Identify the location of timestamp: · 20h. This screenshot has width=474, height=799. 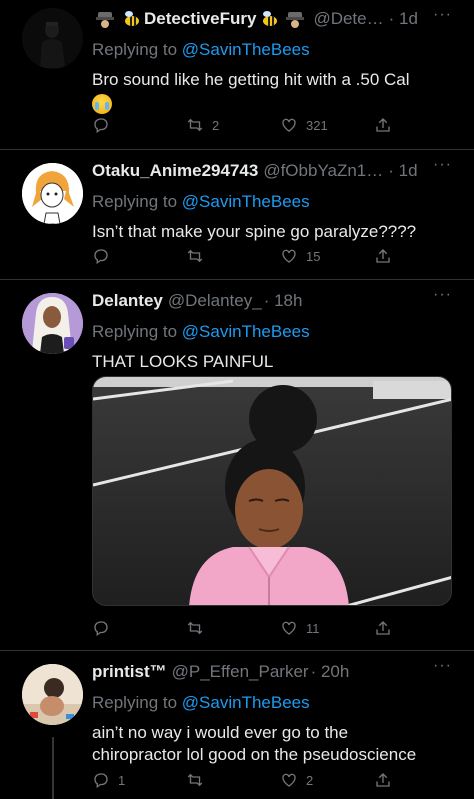
(330, 672).